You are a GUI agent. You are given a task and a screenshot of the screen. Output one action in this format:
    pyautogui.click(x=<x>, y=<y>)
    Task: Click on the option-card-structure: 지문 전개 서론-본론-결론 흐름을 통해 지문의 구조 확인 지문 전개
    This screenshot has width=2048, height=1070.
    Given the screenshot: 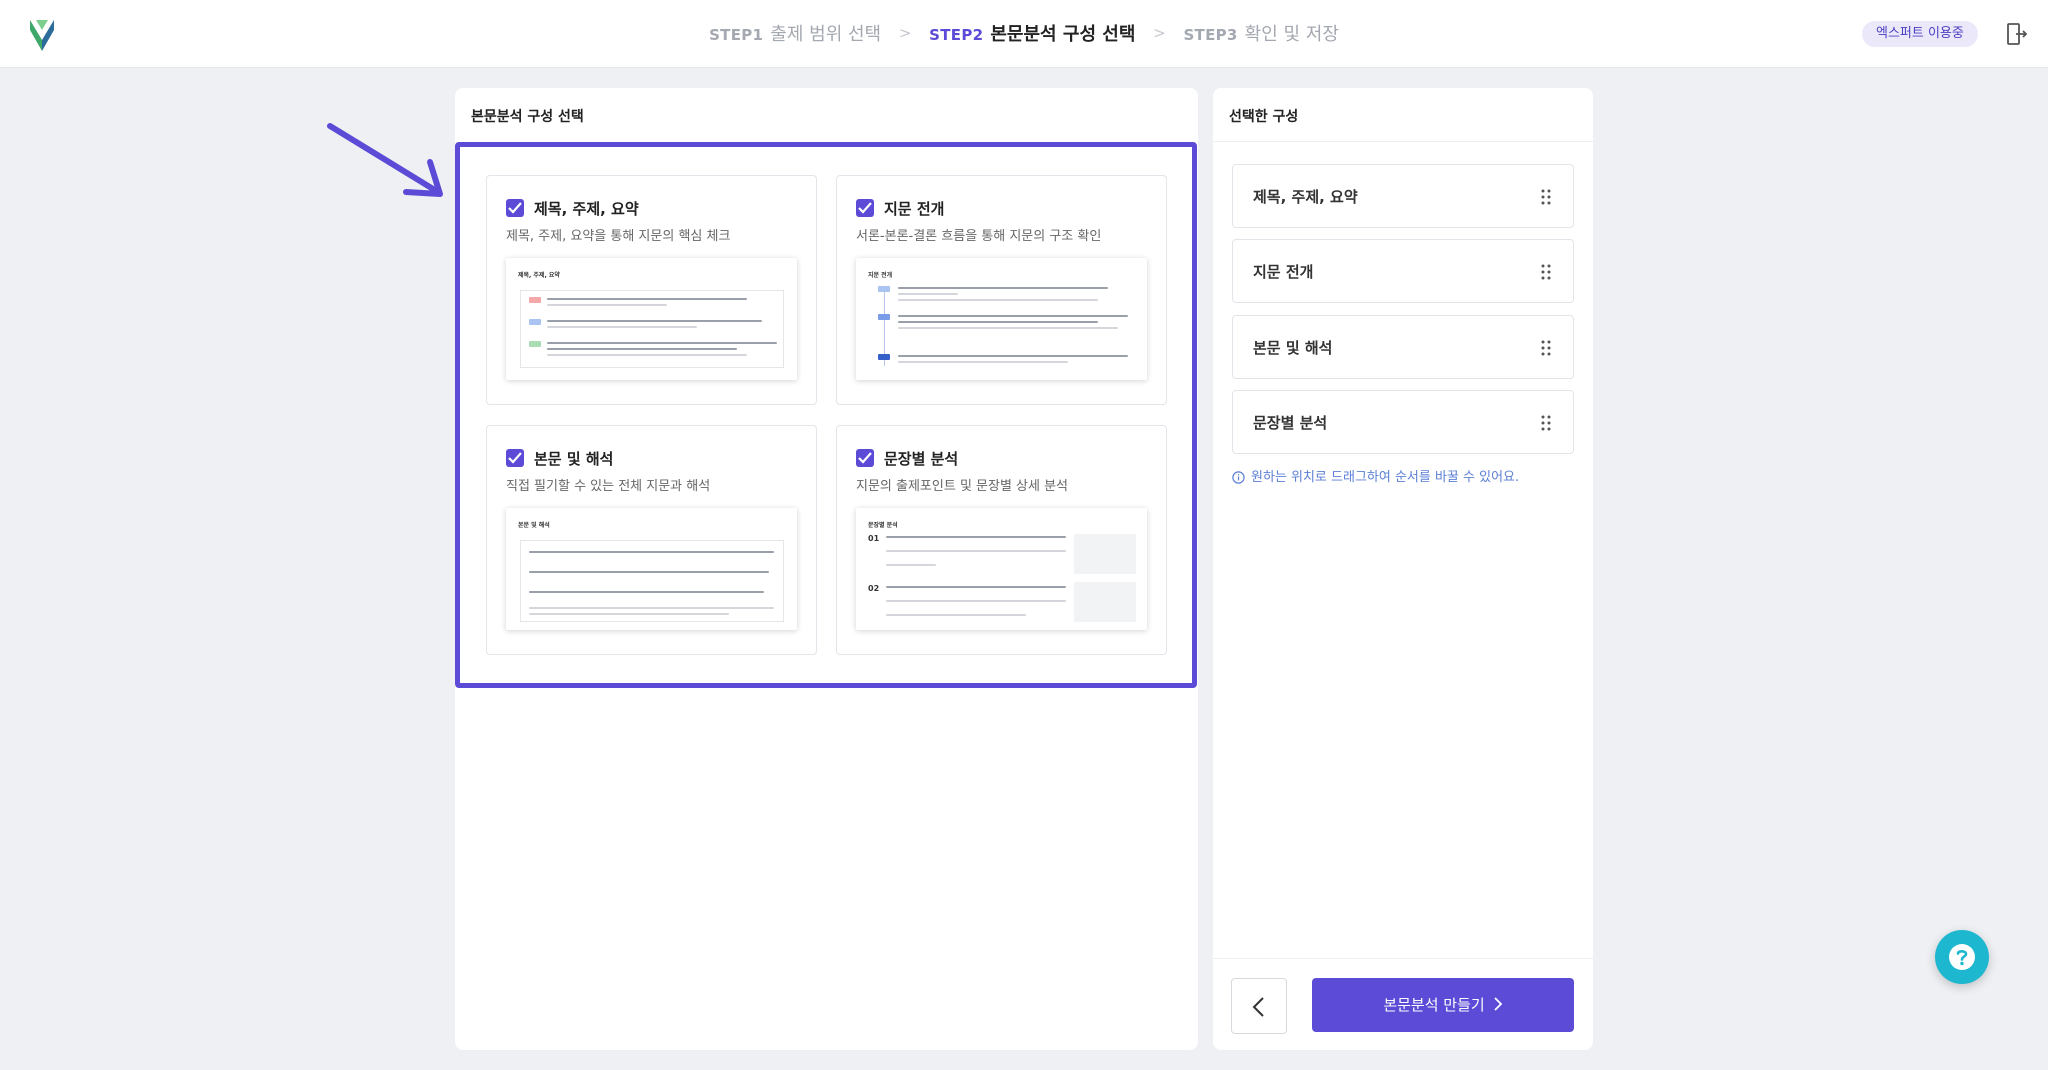 What is the action you would take?
    pyautogui.click(x=1001, y=290)
    